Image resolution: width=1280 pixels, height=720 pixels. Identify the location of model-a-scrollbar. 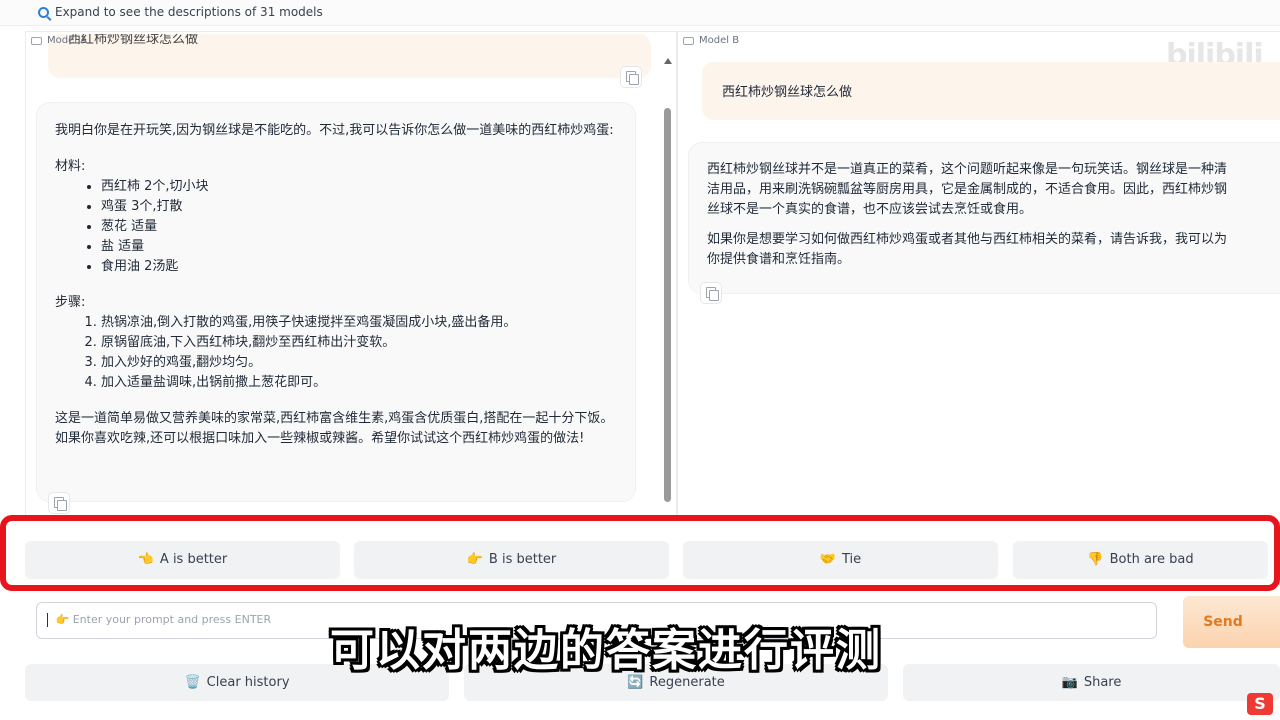
(668, 288).